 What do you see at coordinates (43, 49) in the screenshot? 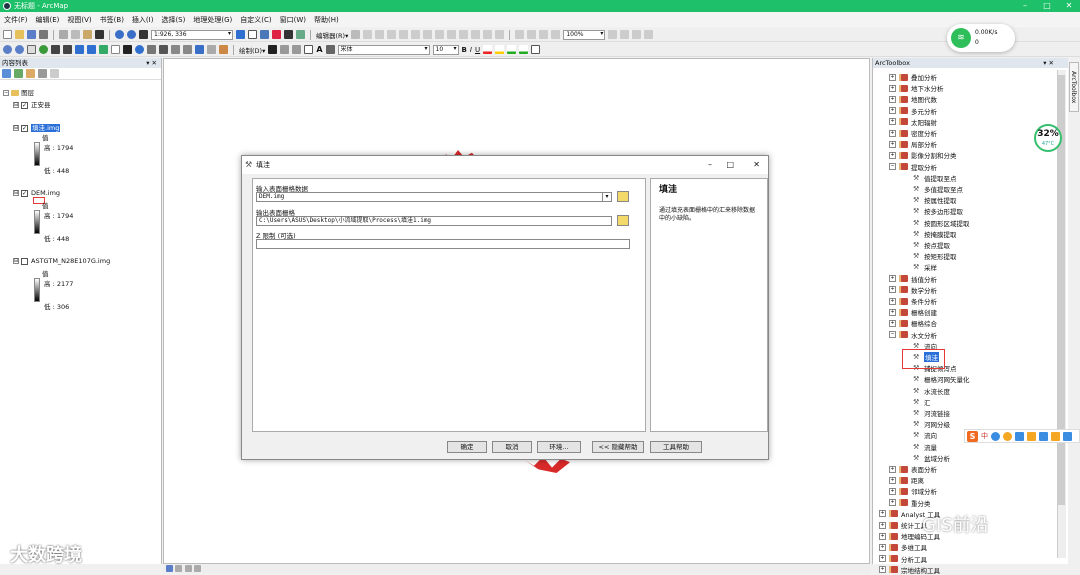
I see `full-extent-icon` at bounding box center [43, 49].